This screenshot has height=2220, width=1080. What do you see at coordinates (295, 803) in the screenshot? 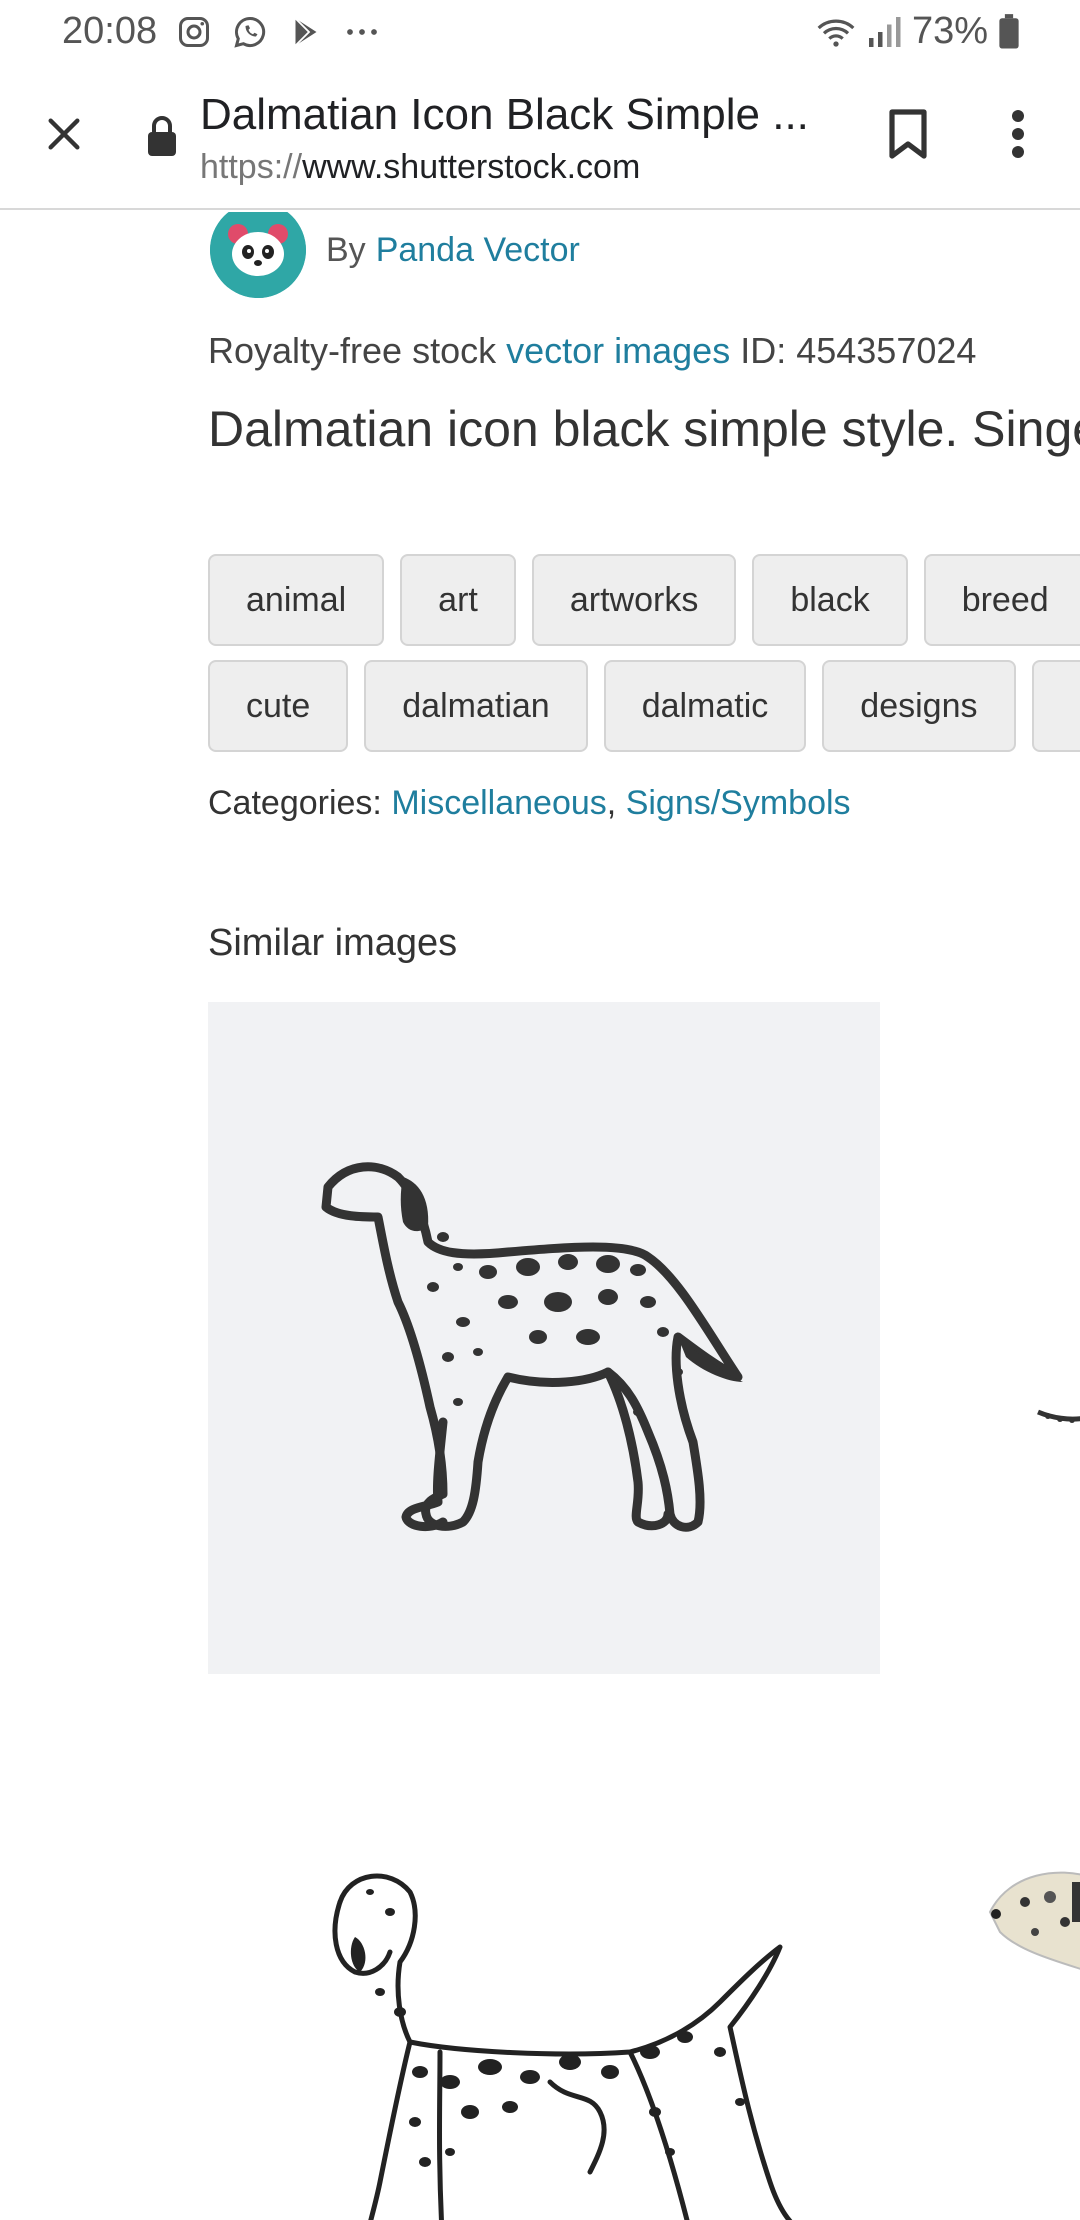
I see `categories-label: Categories:` at bounding box center [295, 803].